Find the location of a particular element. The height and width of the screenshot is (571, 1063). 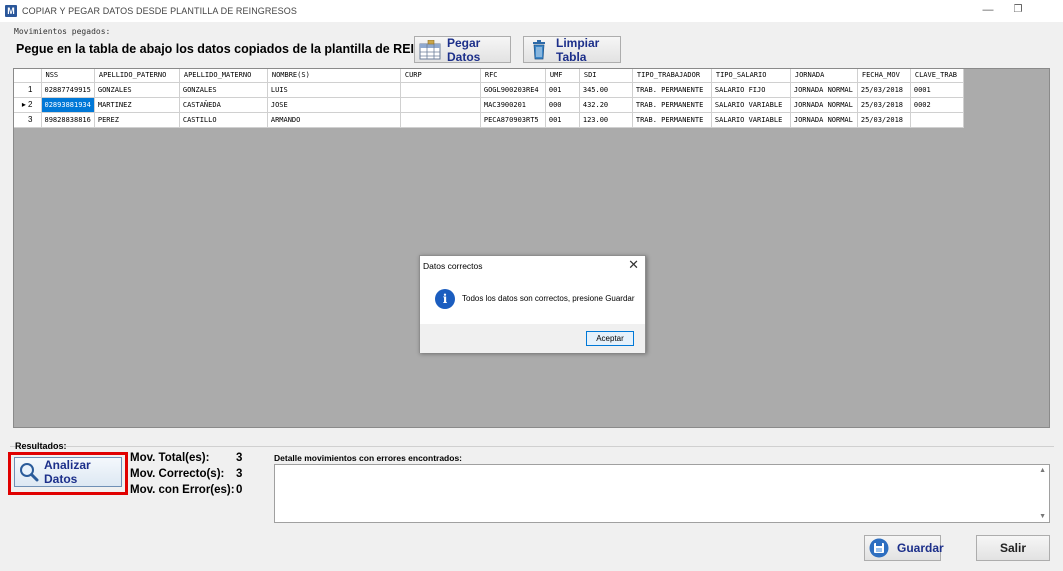

table-cell: MAC3900201 is located at coordinates (513, 105).